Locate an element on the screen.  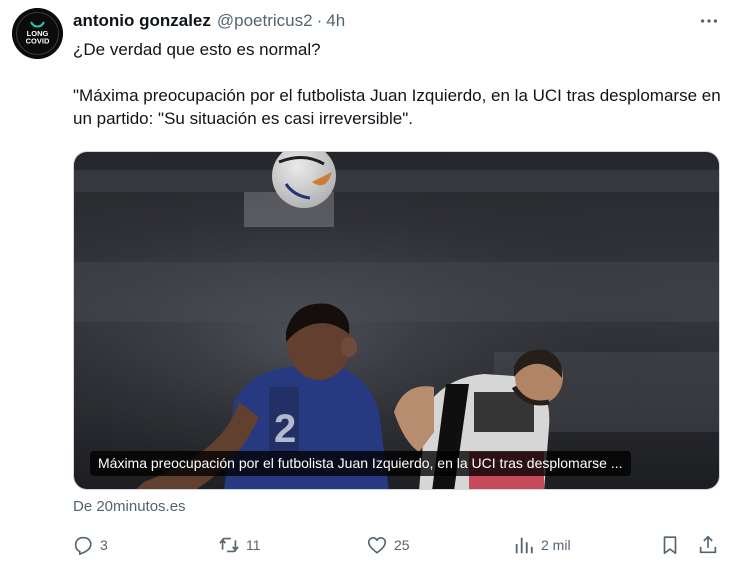
retweet-icon is located at coordinates (229, 545).